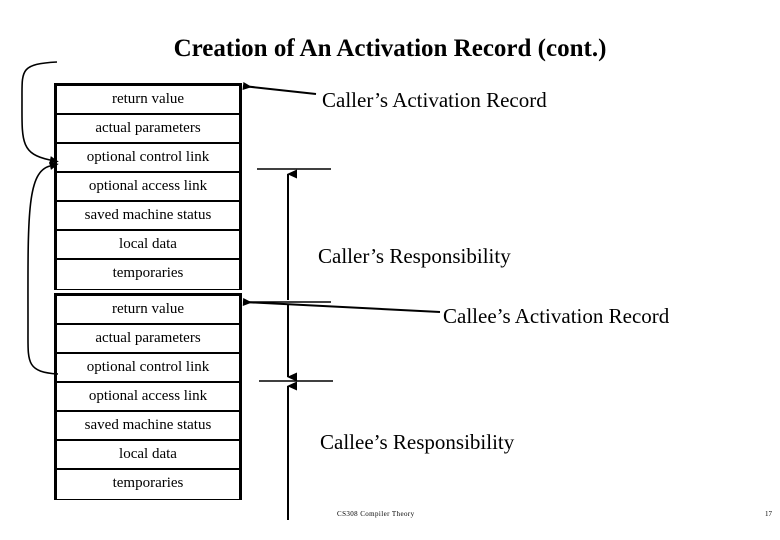 The image size is (780, 540). Describe the element at coordinates (376, 514) in the screenshot. I see `footer-course-note: CS308 Compiler Theory` at that location.